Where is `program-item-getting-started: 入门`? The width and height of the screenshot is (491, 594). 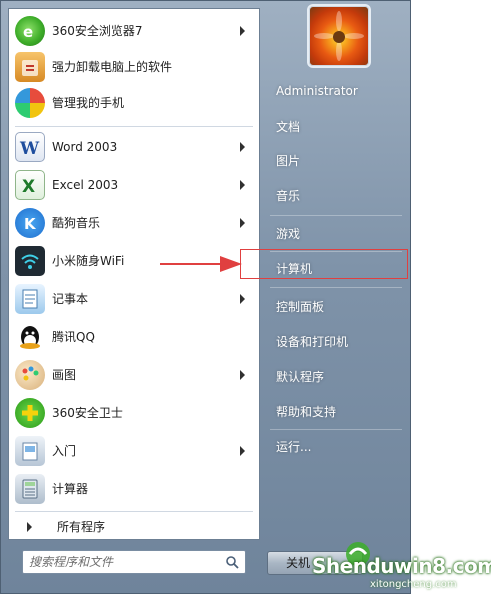
program-item-getting-started: 入门 is located at coordinates (134, 451).